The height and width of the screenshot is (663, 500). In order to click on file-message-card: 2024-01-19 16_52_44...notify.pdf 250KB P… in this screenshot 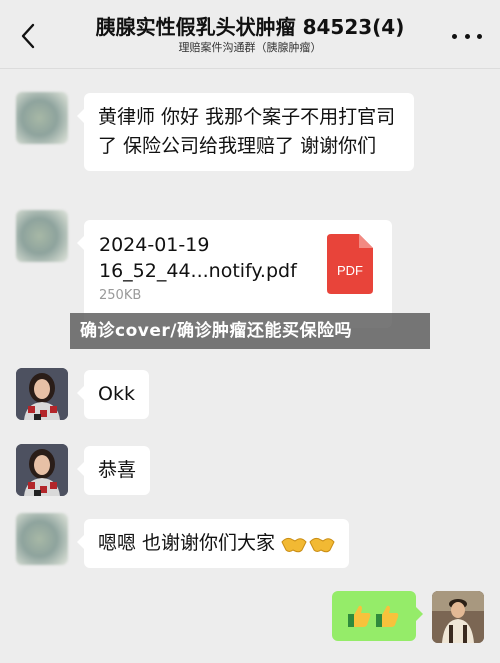, I will do `click(234, 274)`.